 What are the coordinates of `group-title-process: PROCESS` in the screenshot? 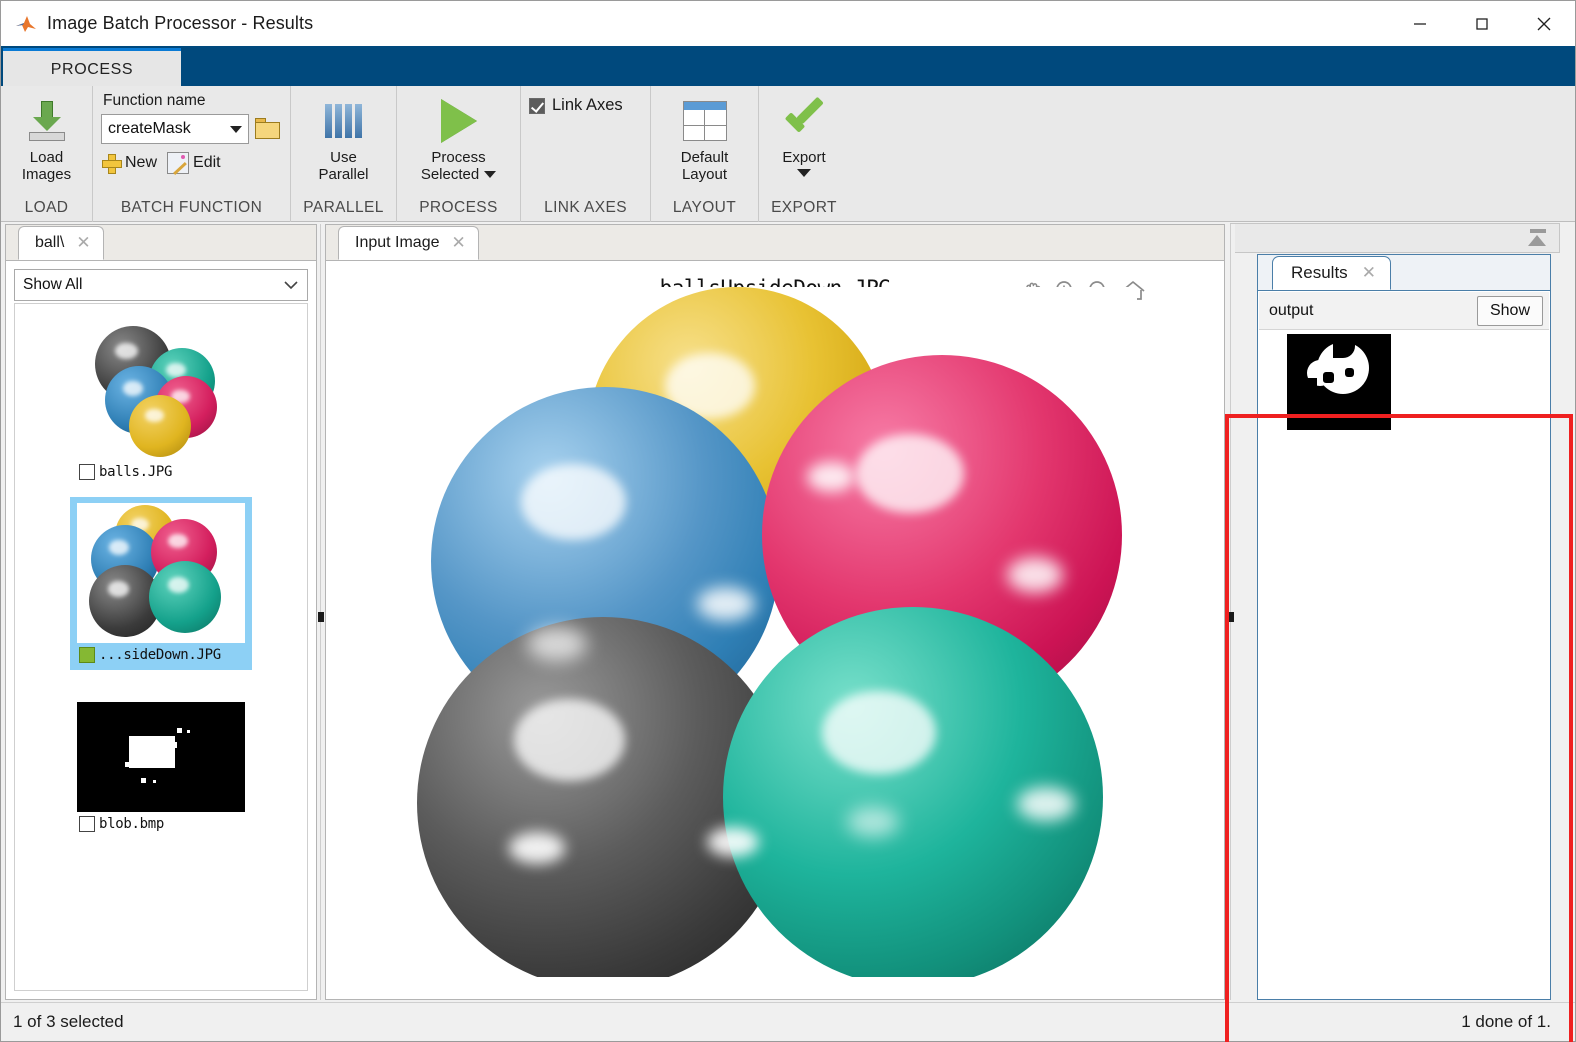 It's located at (458, 207).